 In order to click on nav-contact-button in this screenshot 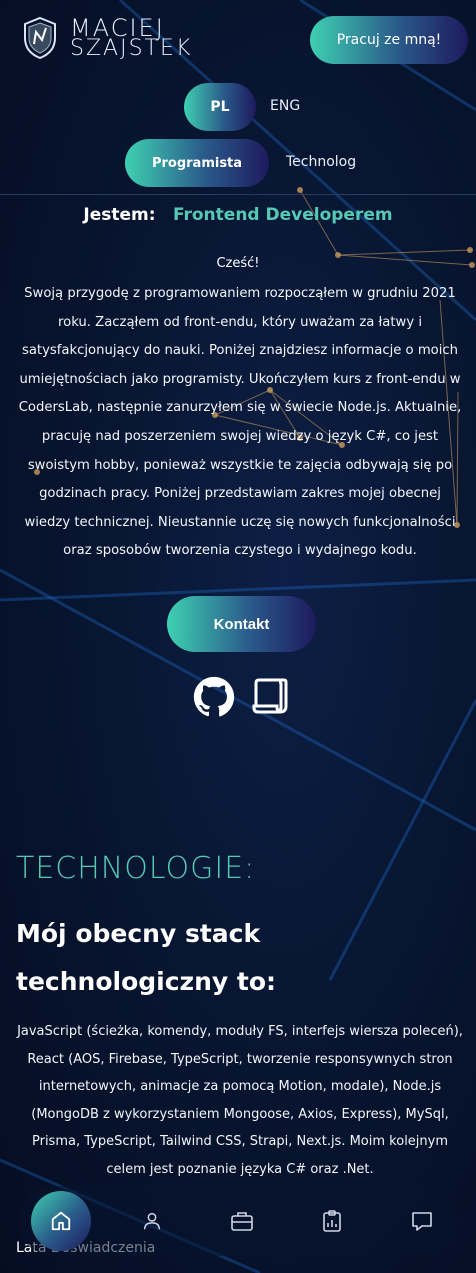, I will do `click(422, 1221)`.